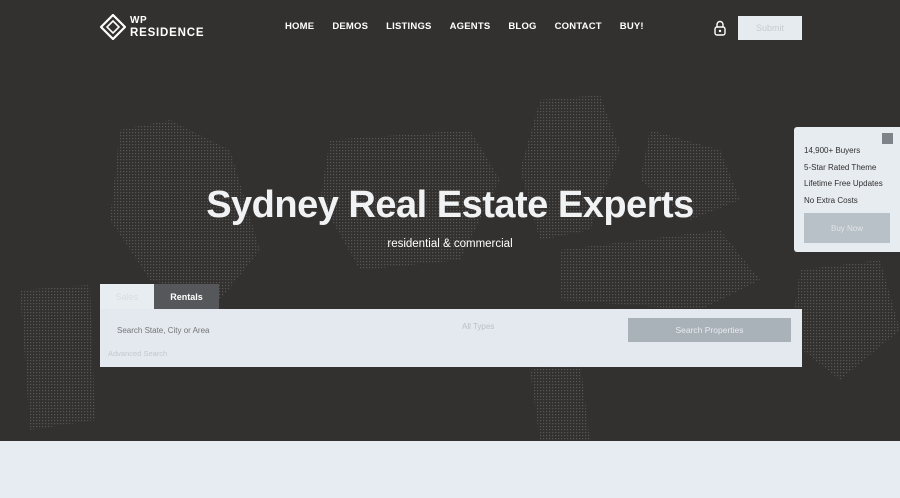 This screenshot has height=498, width=900. Describe the element at coordinates (522, 26) in the screenshot. I see `nav-blog: BLOG` at that location.